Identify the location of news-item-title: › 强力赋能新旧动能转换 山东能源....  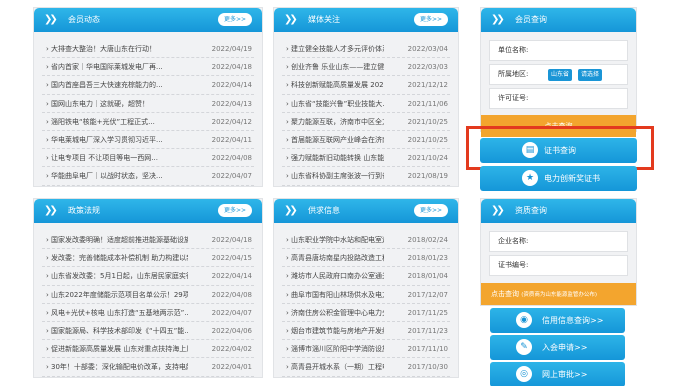
(335, 157).